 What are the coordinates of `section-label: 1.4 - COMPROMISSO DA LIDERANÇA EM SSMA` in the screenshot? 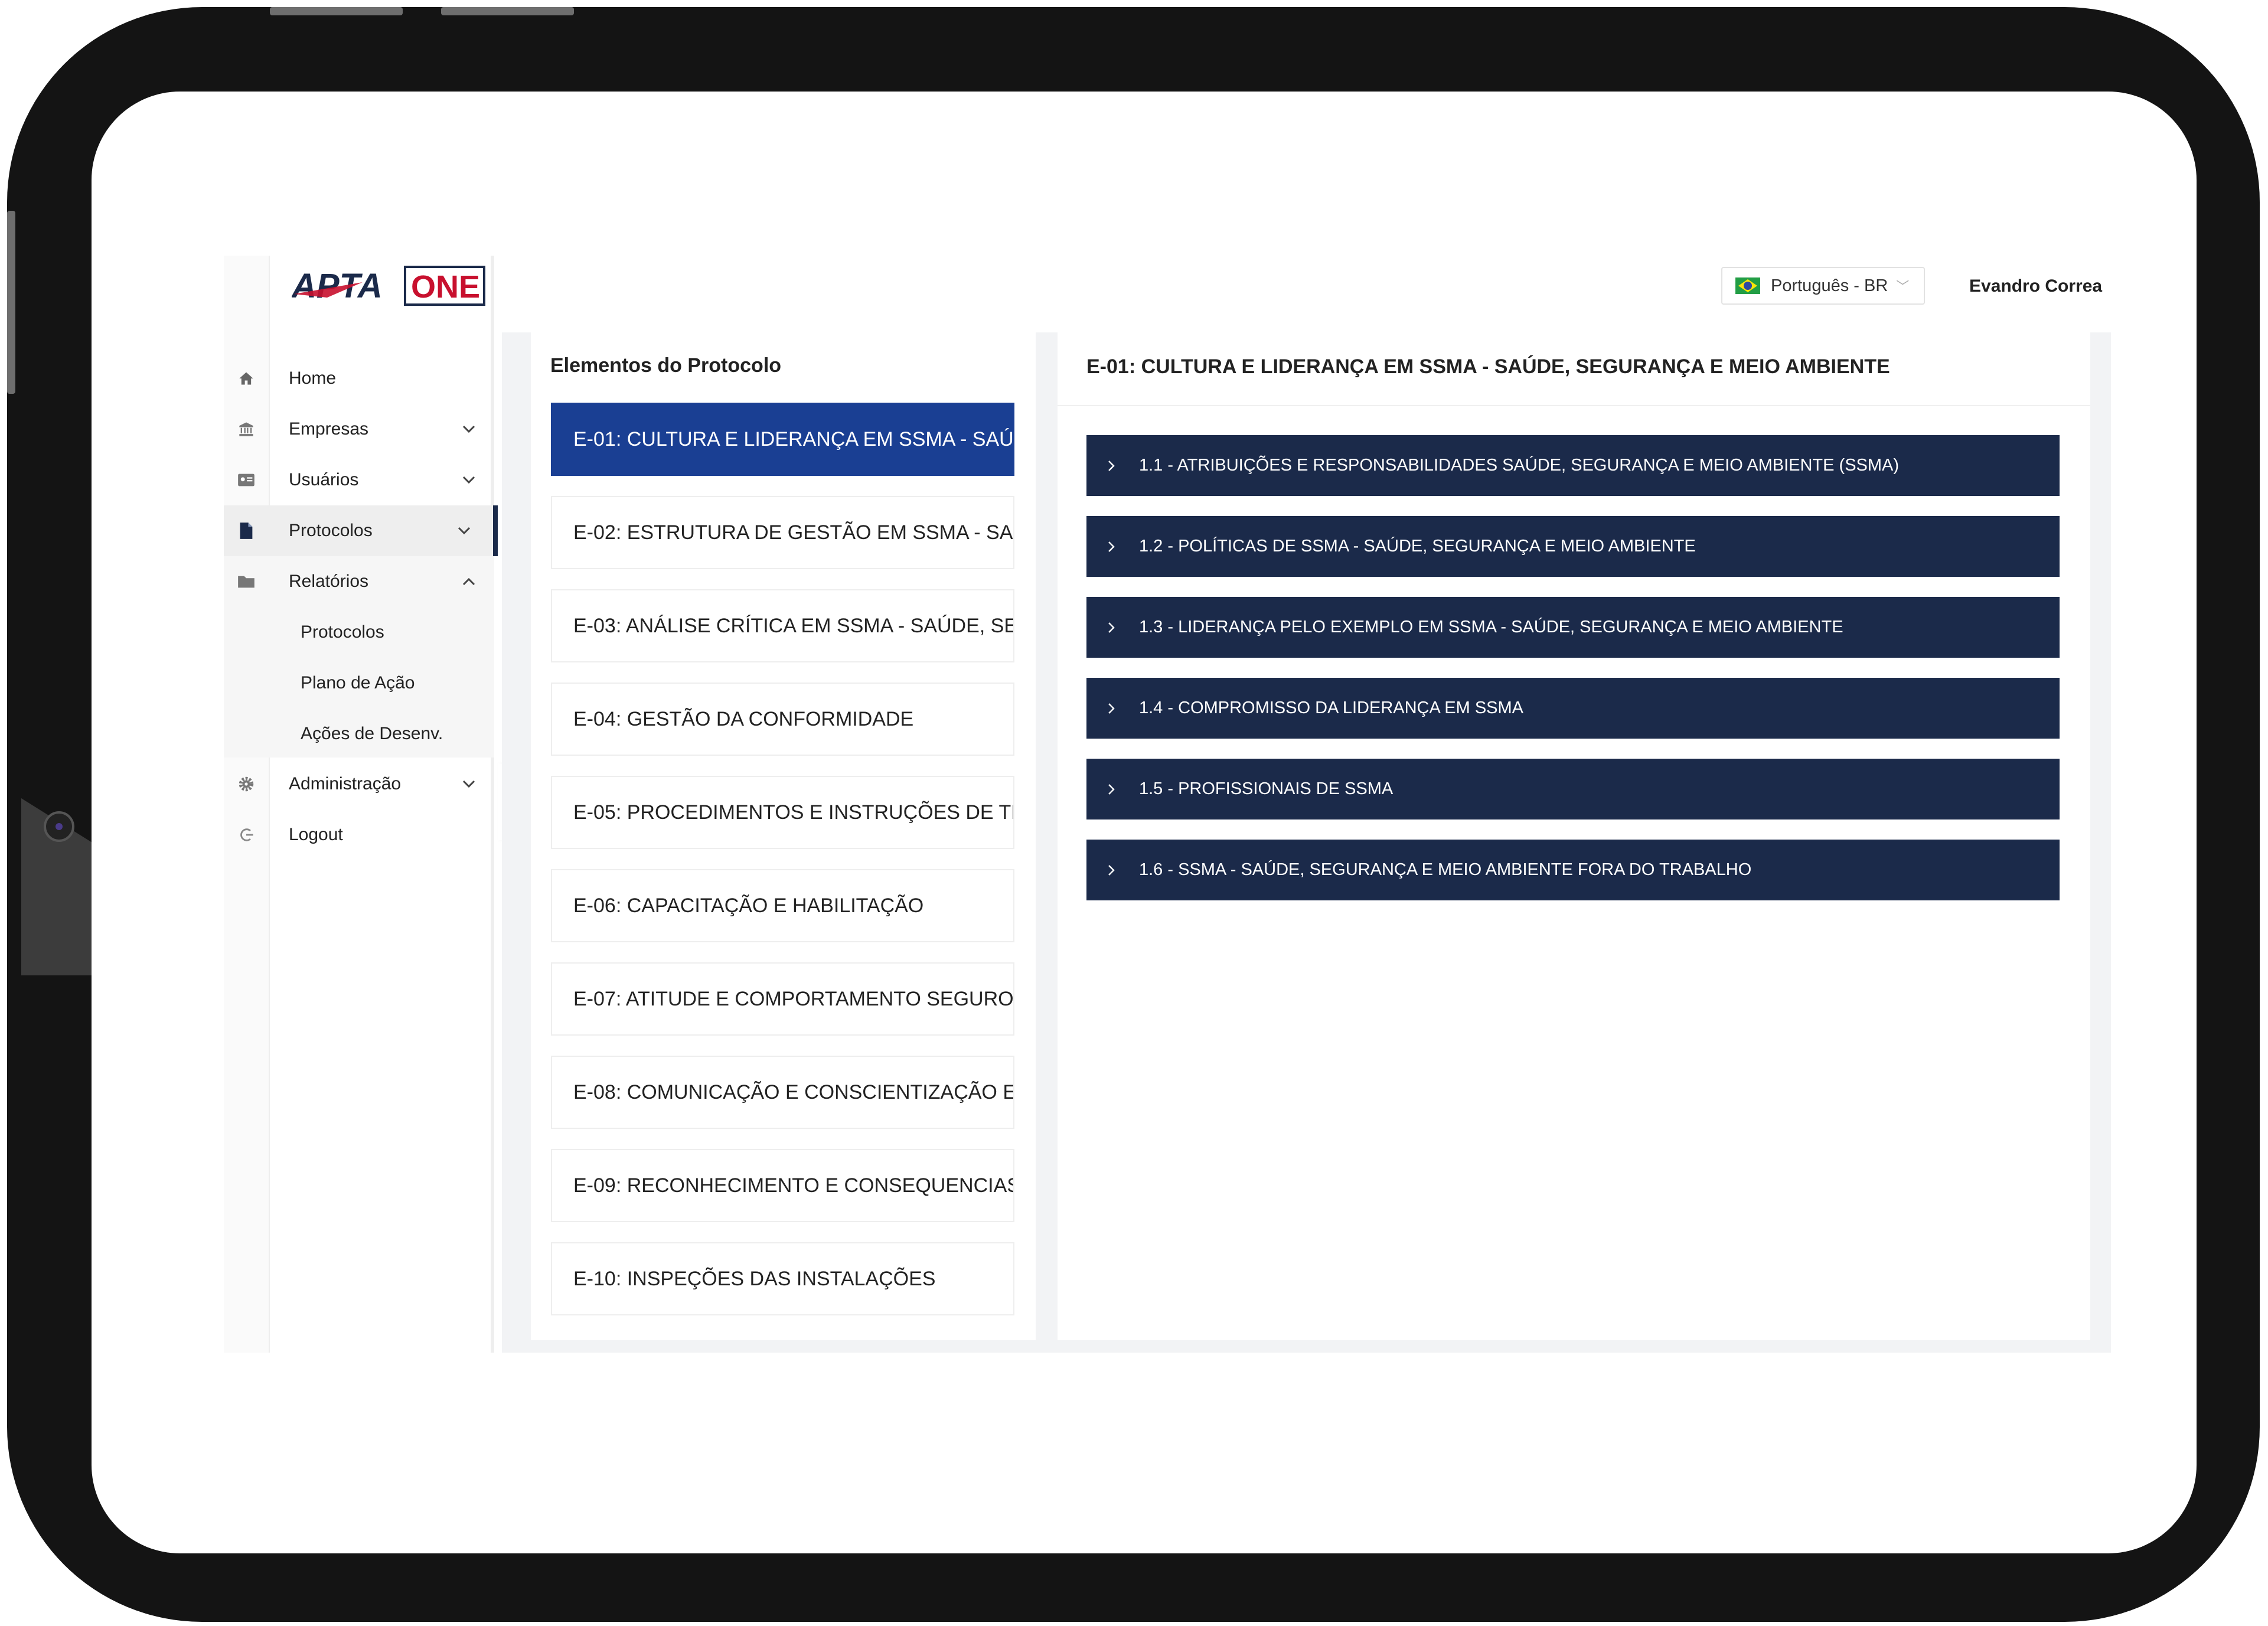 It's located at (1332, 708).